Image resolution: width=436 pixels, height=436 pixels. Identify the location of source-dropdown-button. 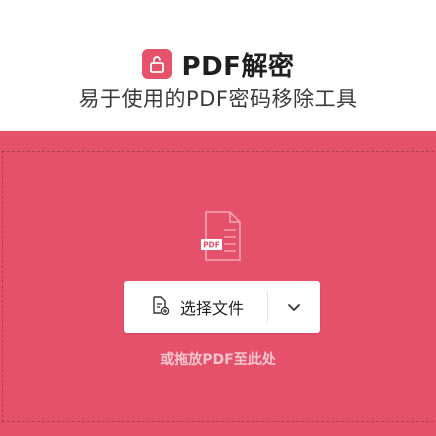
(294, 307).